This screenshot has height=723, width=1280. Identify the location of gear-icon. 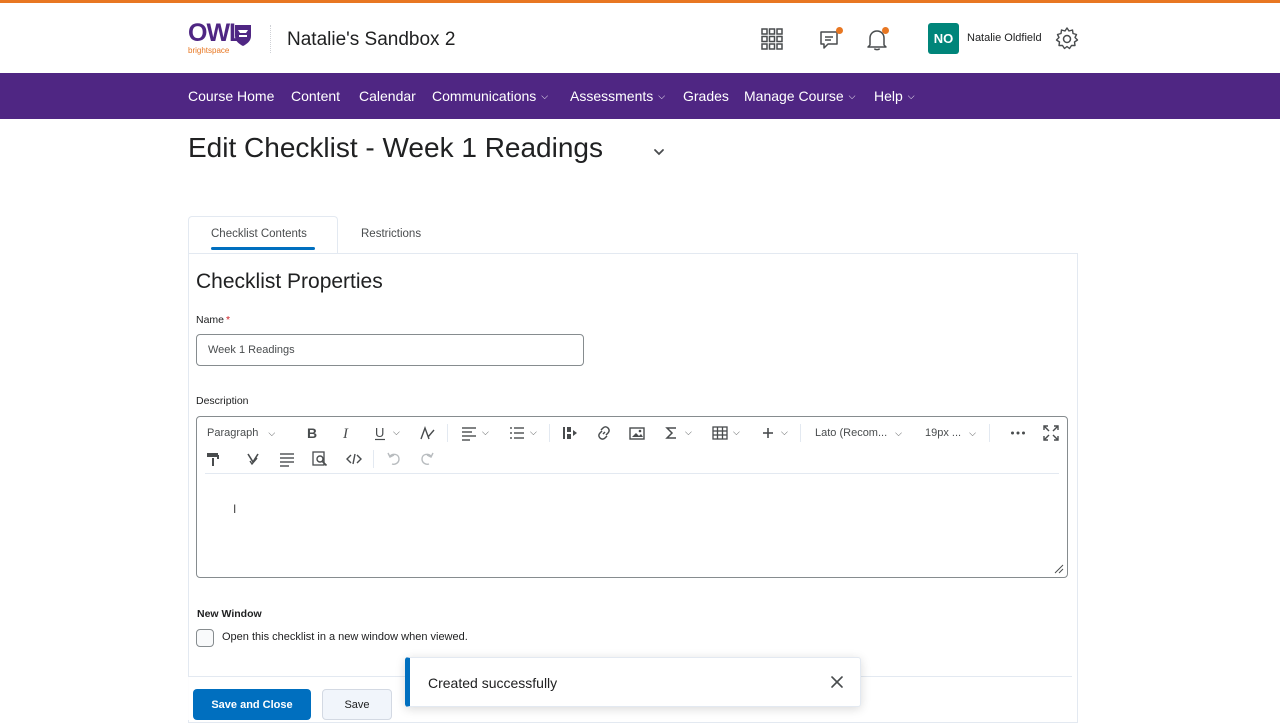
(1067, 39).